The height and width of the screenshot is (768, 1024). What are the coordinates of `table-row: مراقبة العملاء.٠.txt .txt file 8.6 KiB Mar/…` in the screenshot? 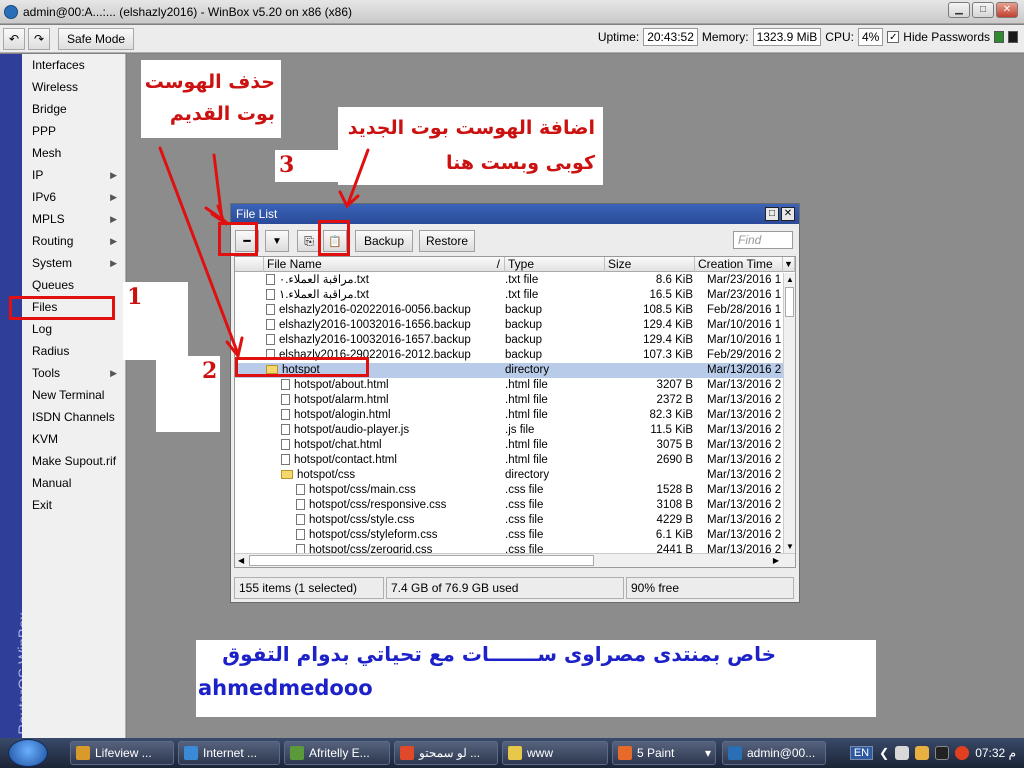 It's located at (509, 280).